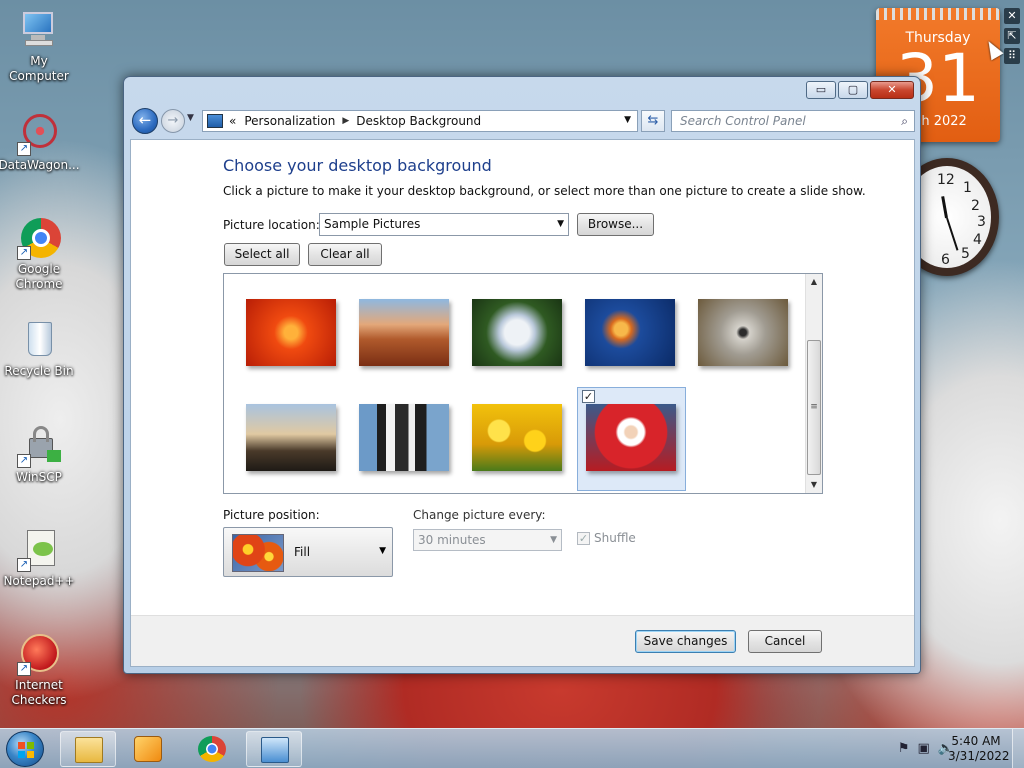 Image resolution: width=1024 pixels, height=768 pixels. I want to click on show-desktop-button, so click(1018, 748).